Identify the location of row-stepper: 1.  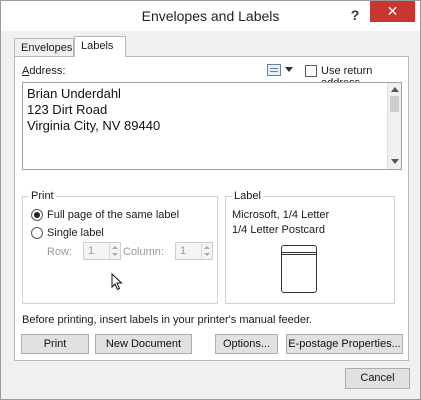
(102, 251).